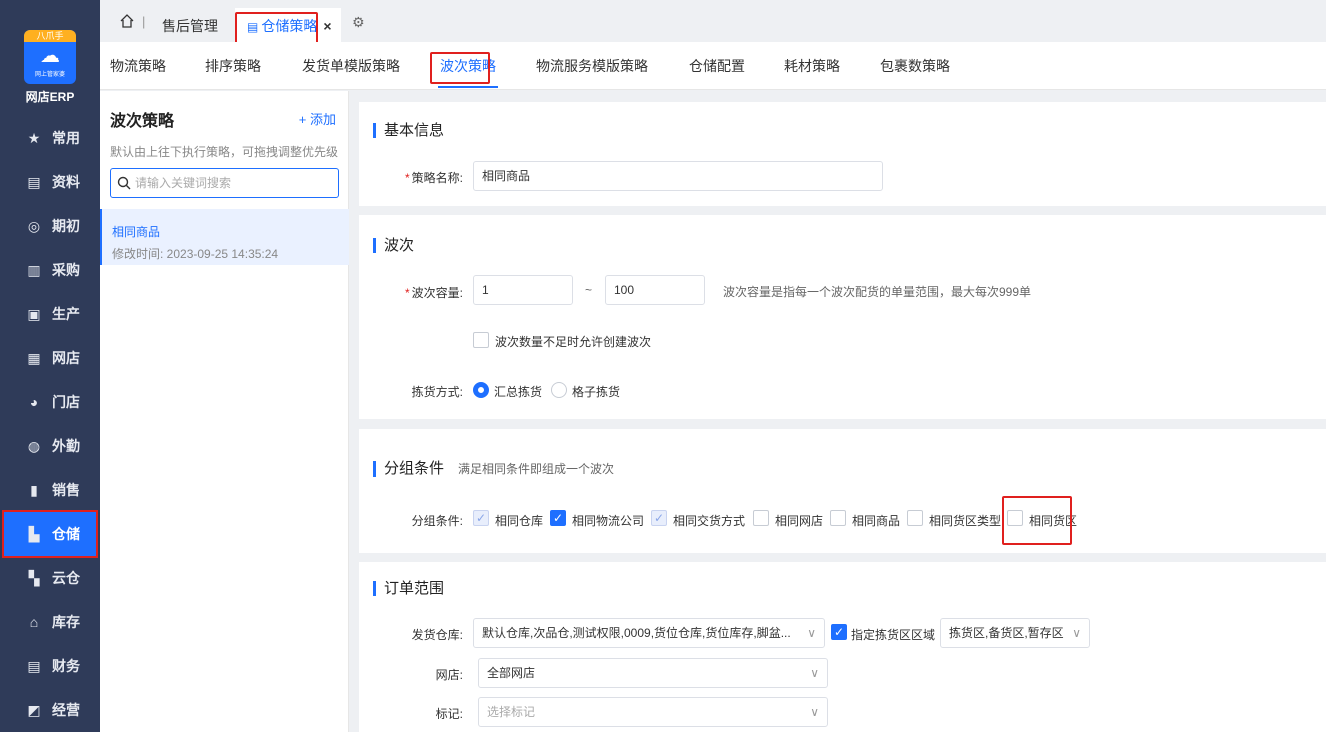  What do you see at coordinates (50, 622) in the screenshot?
I see `sidebar-item: ⌂ 库存` at bounding box center [50, 622].